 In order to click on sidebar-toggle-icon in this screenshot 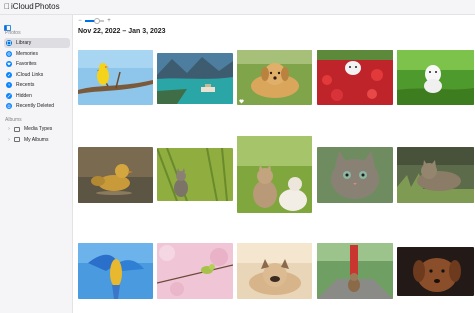, I will do `click(7, 24)`.